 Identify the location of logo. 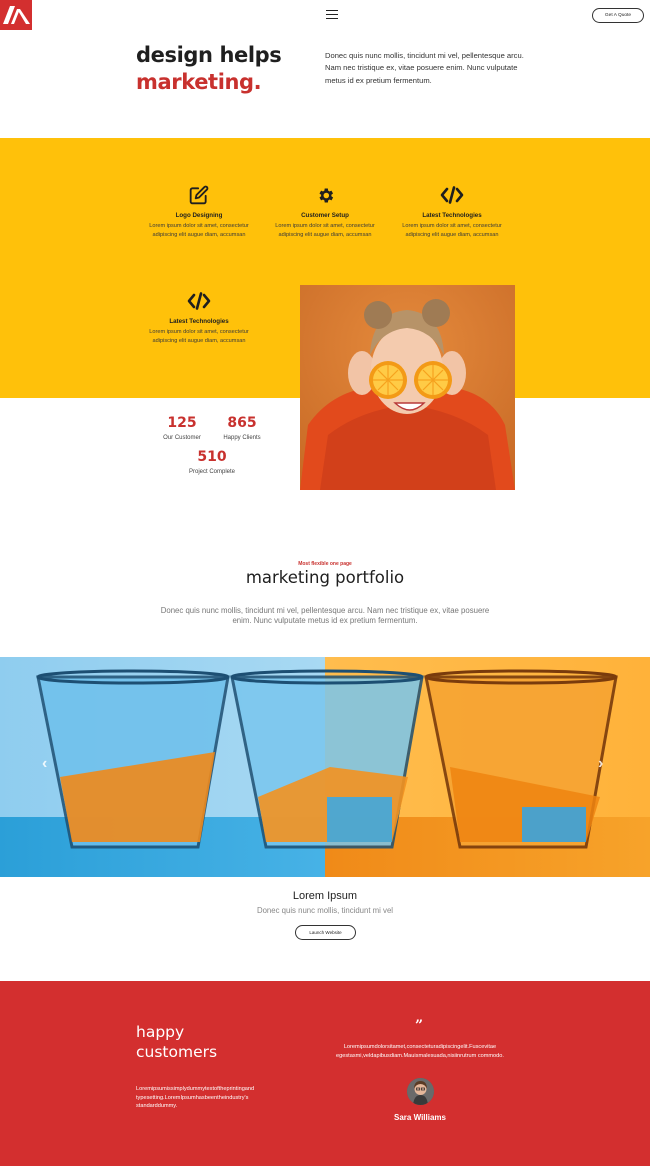
(16, 15).